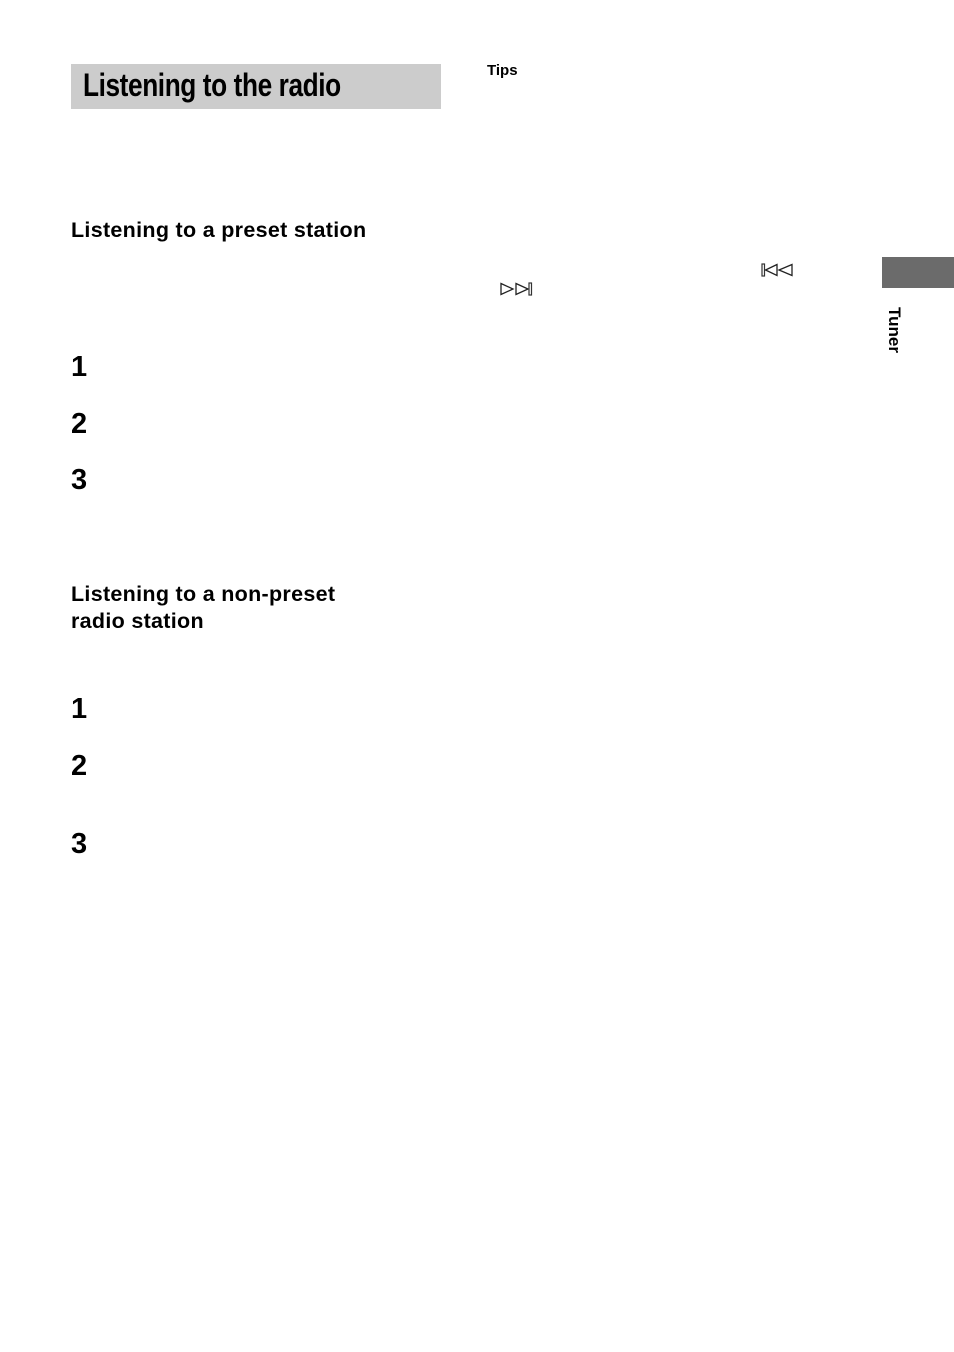 This screenshot has width=954, height=1352. I want to click on section-heading-non-preset-station: Listening to a non-preset radio station, so click(203, 608).